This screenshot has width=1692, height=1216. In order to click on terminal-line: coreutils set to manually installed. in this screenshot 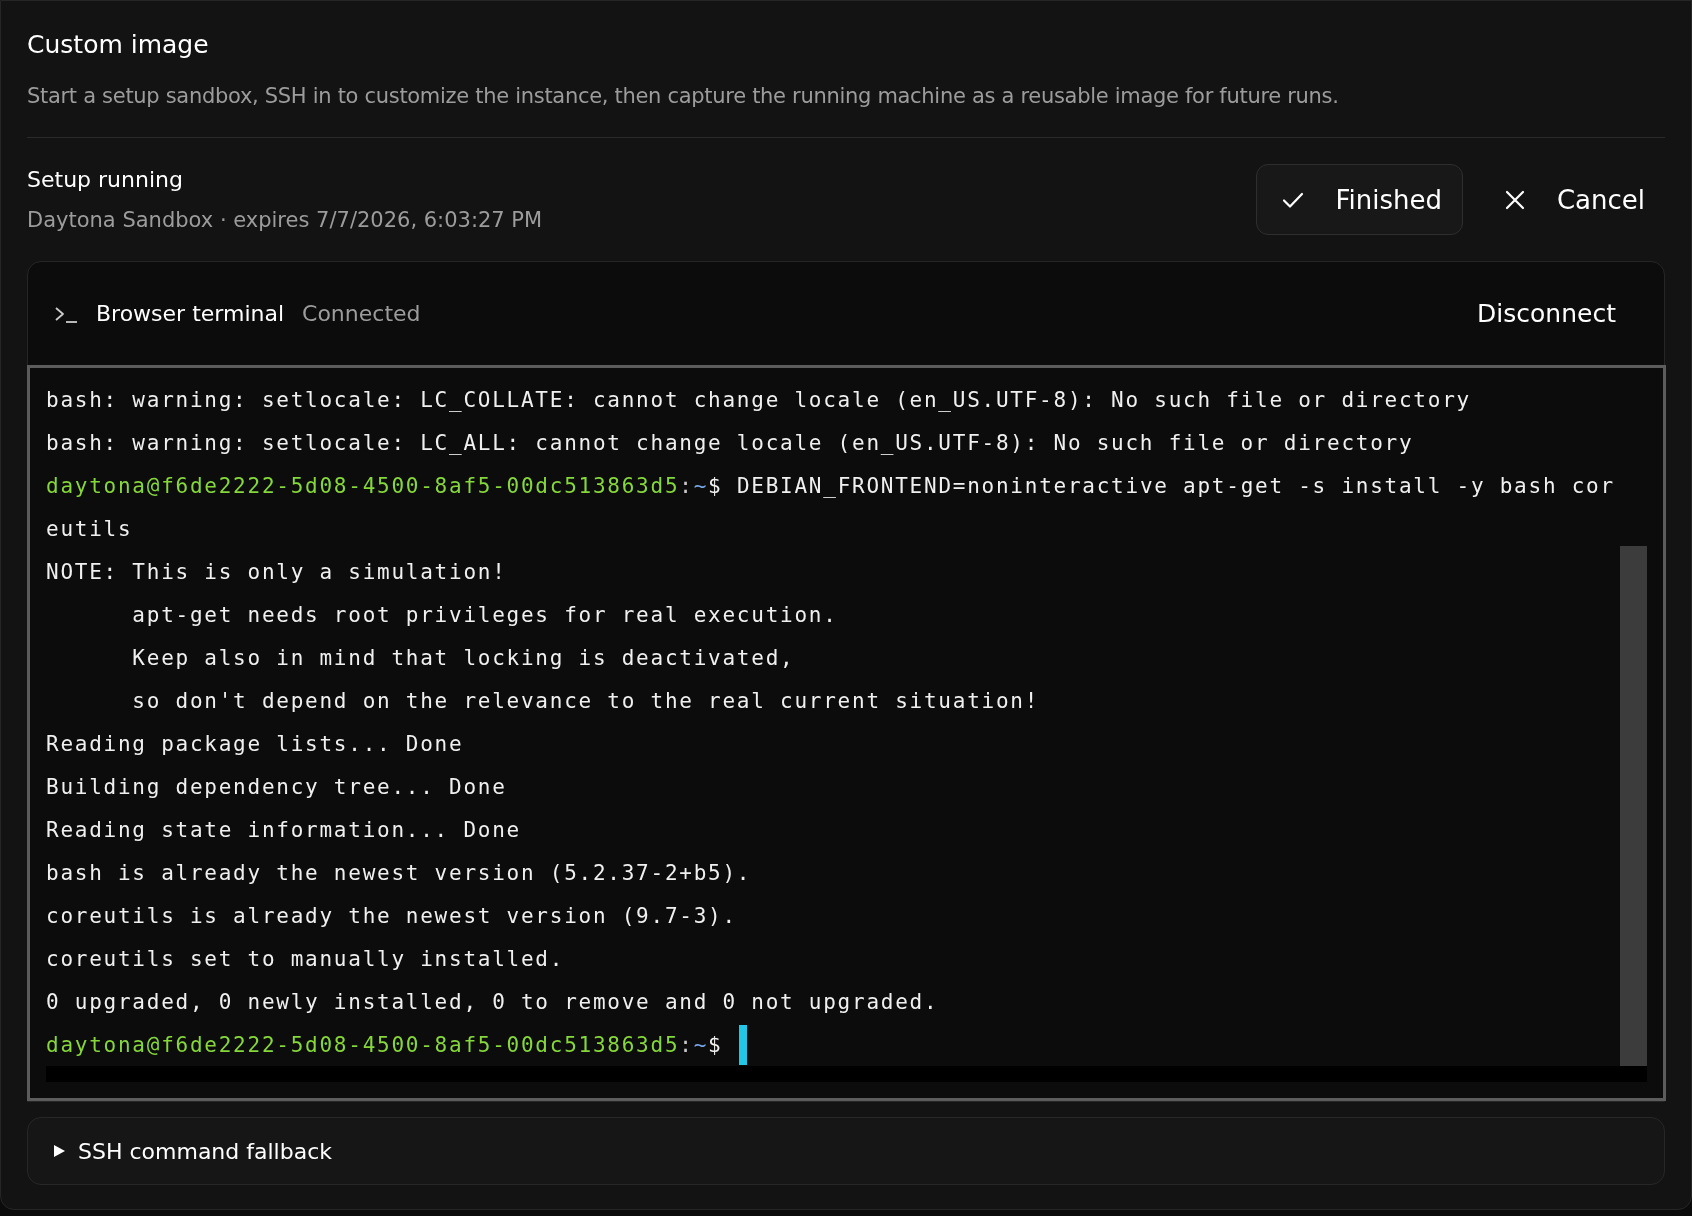, I will do `click(305, 958)`.